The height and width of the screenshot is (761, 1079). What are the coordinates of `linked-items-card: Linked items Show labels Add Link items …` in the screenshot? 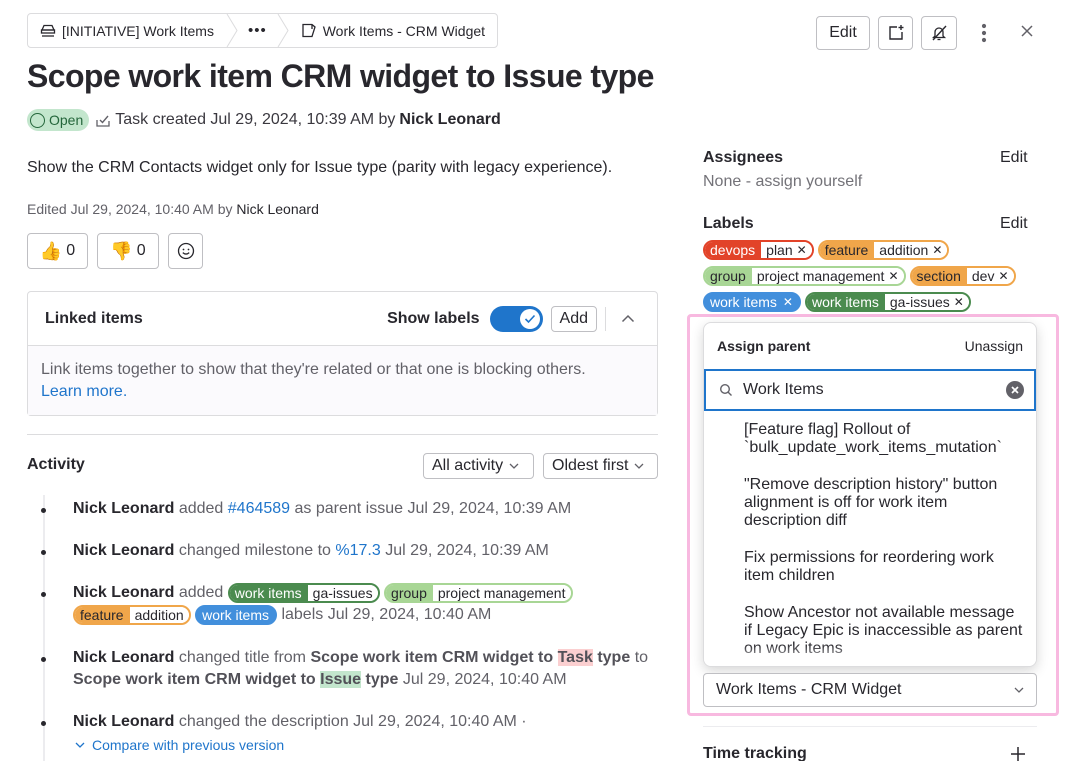 It's located at (342, 353).